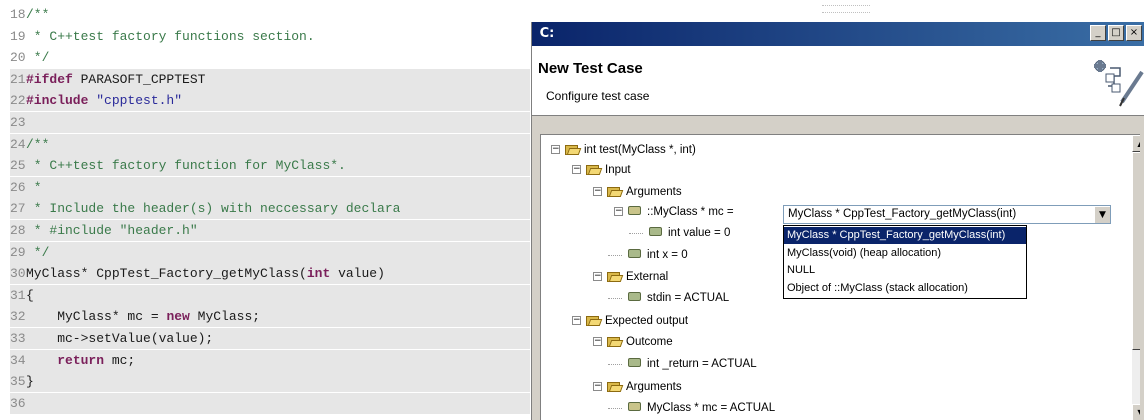 Image resolution: width=1144 pixels, height=420 pixels. I want to click on scroll-thumb, so click(1136, 251).